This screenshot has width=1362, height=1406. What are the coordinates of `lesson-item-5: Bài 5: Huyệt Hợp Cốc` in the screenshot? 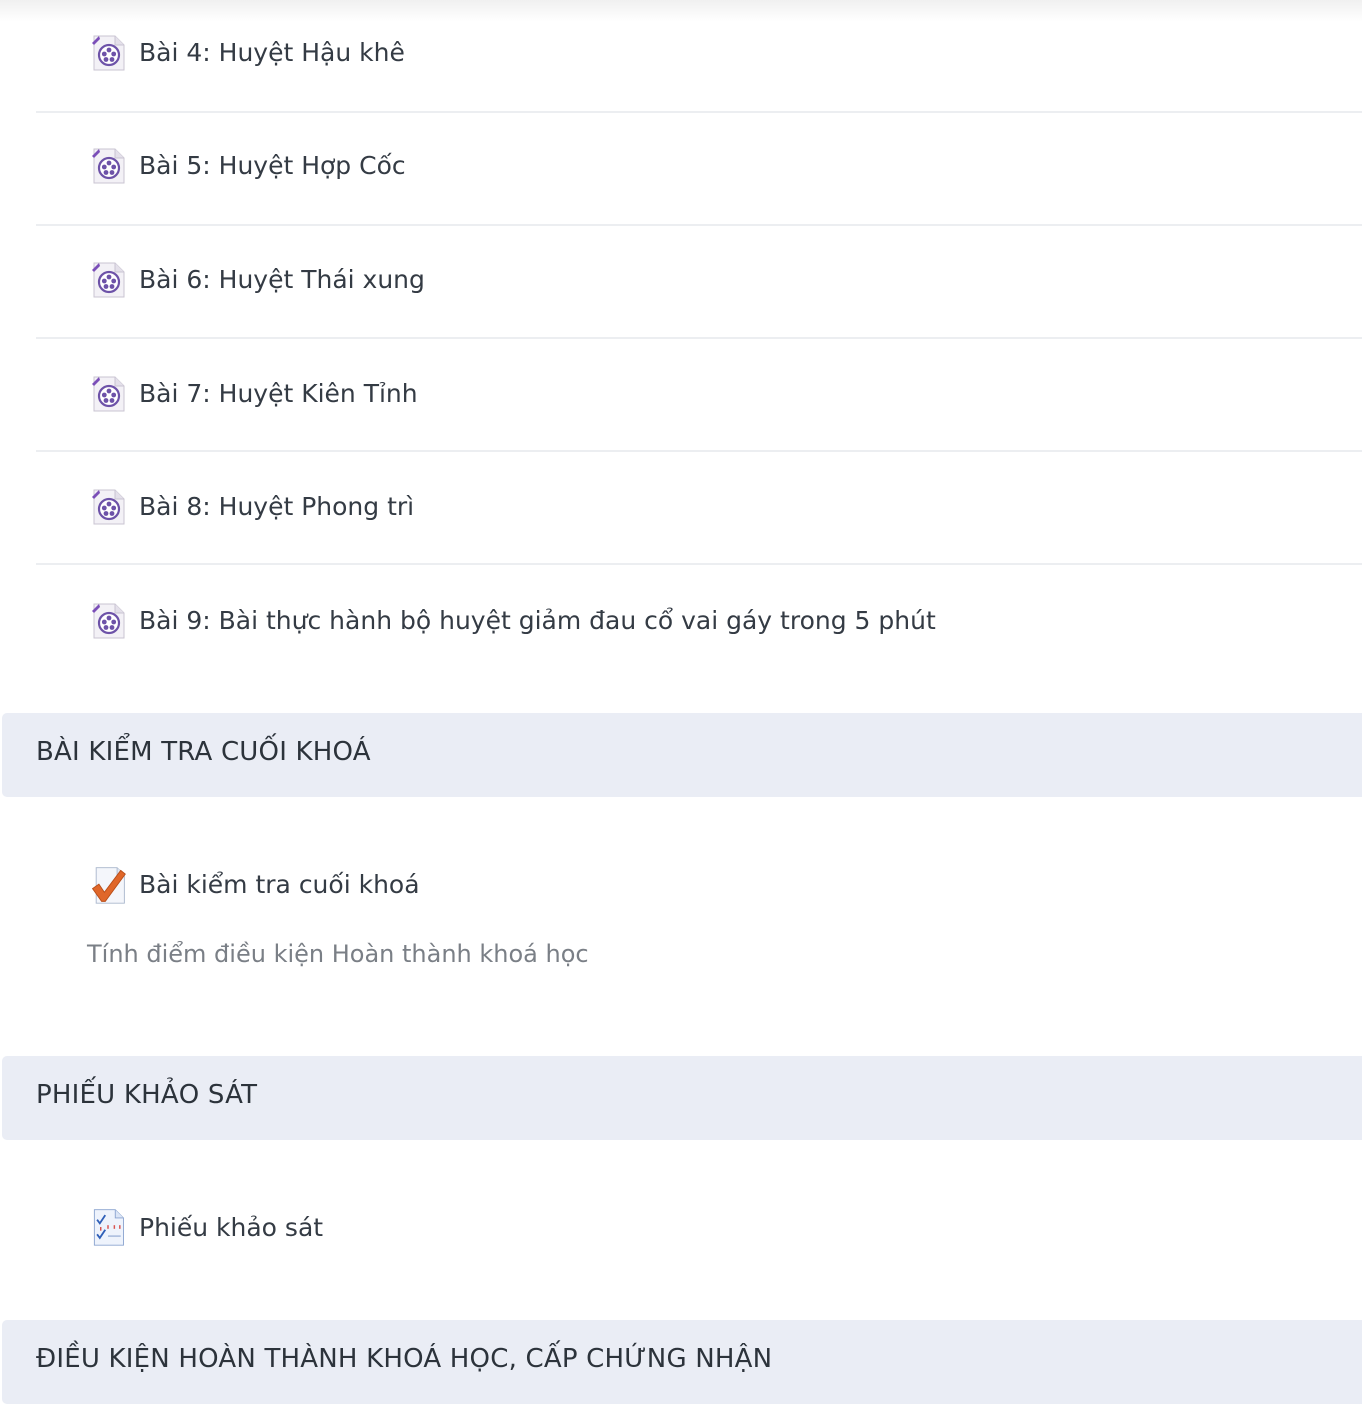 It's located at (699, 169).